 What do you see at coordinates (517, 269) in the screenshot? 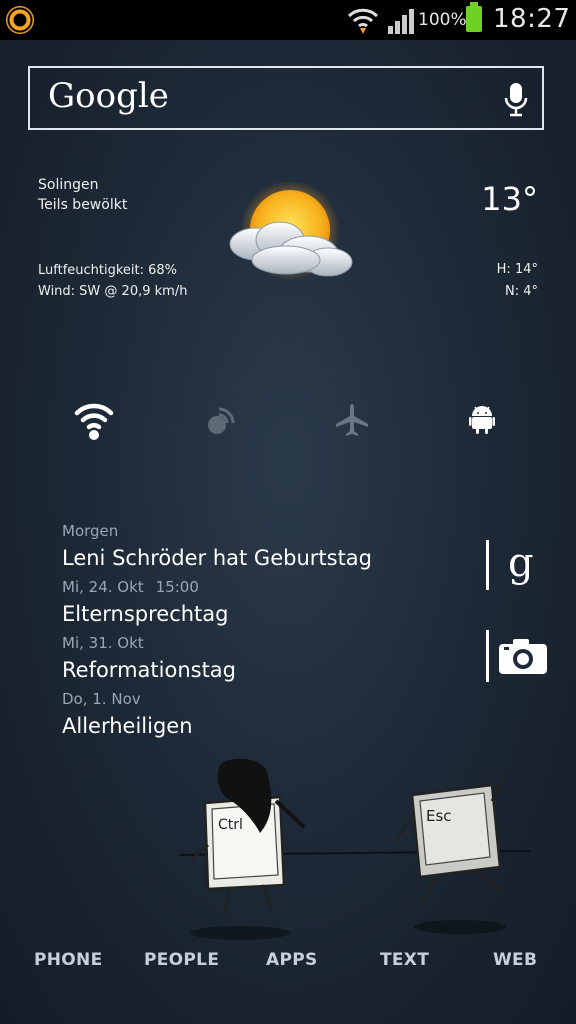
I see `weather-high: H: 14°` at bounding box center [517, 269].